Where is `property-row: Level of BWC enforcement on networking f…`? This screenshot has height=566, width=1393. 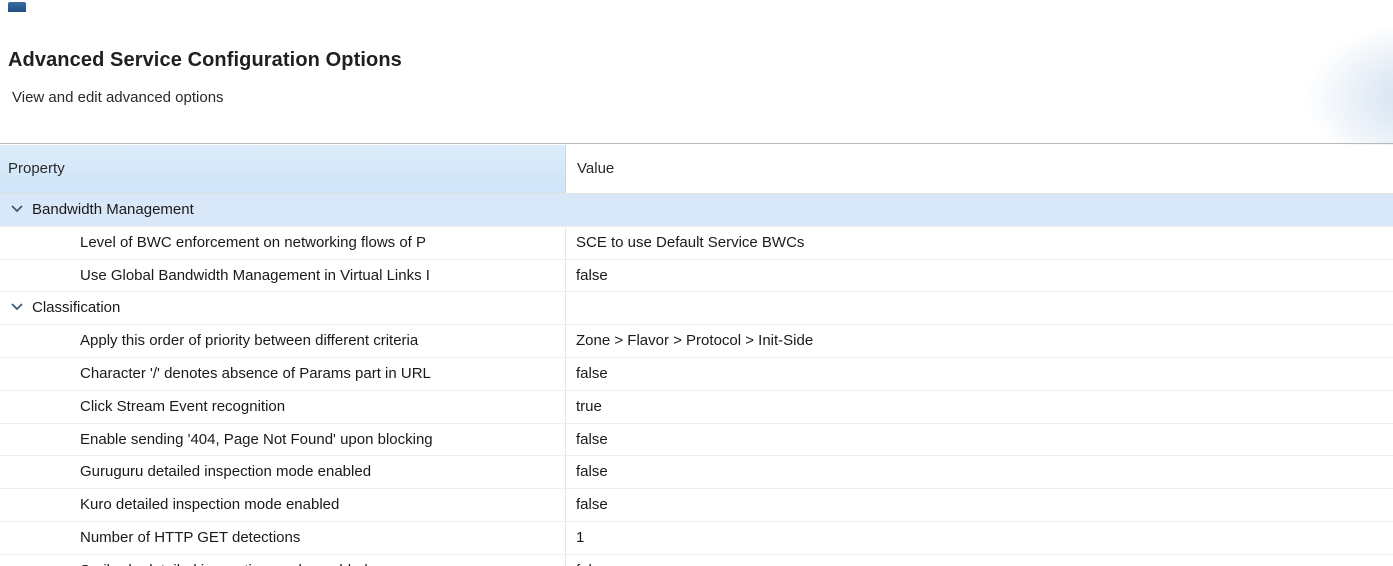 property-row: Level of BWC enforcement on networking f… is located at coordinates (696, 243).